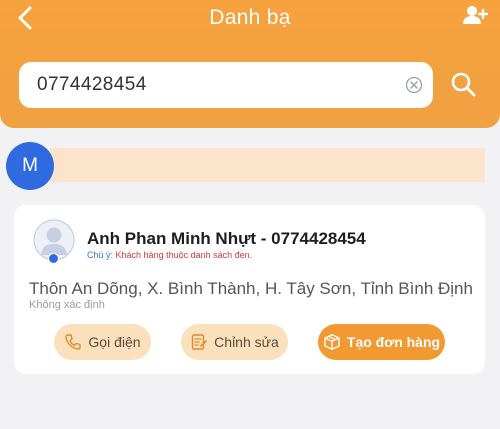 This screenshot has width=500, height=429. Describe the element at coordinates (226, 238) in the screenshot. I see `contact-name: Anh Phan Minh Nhựt - 0774428454` at that location.